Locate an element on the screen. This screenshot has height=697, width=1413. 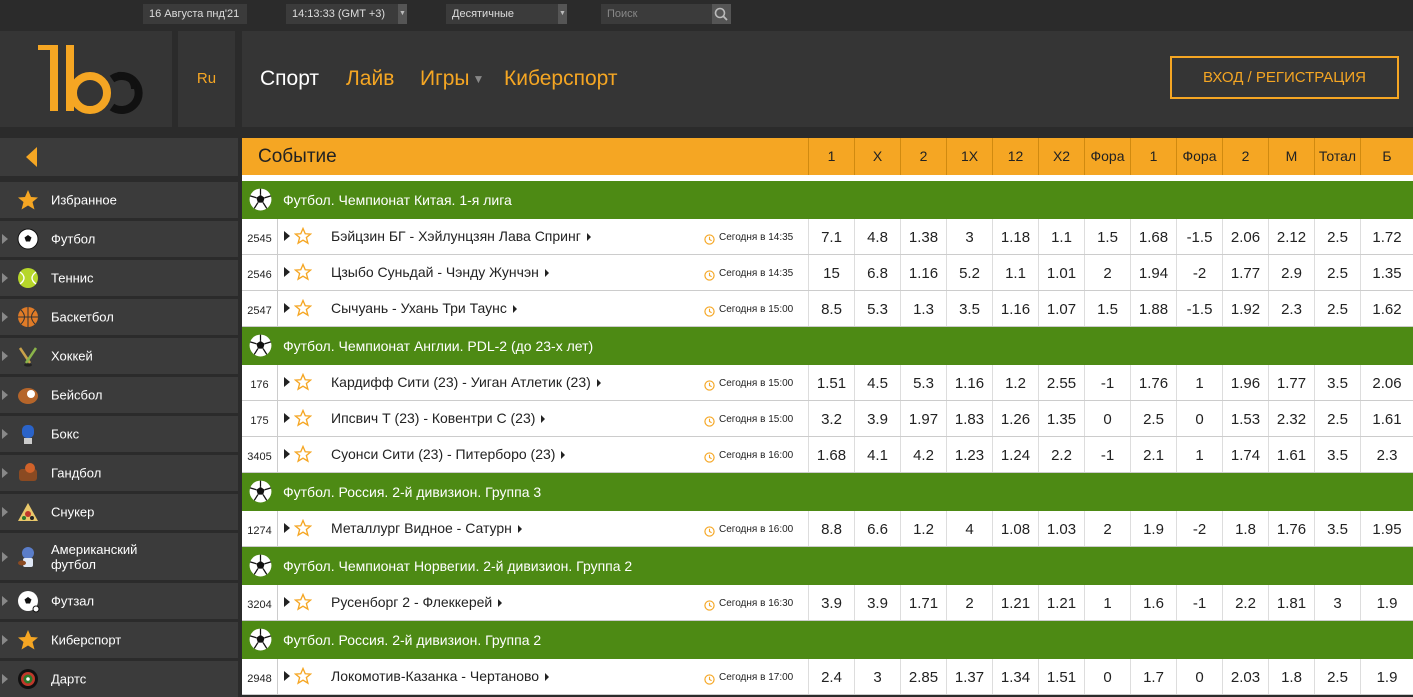
nav-sport: Спорт is located at coordinates (289, 79).